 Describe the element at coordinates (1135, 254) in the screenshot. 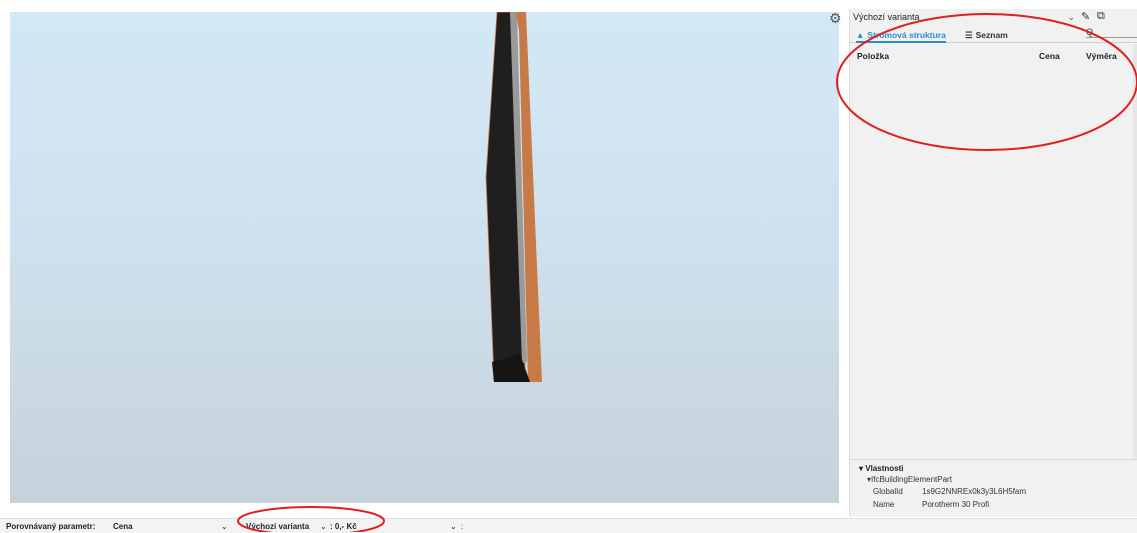

I see `vertical-scrollbar` at that location.